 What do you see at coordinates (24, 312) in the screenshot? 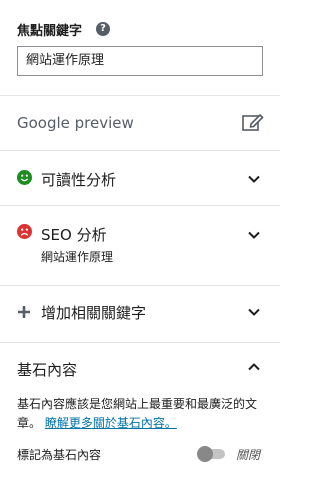
I see `plus-icon` at bounding box center [24, 312].